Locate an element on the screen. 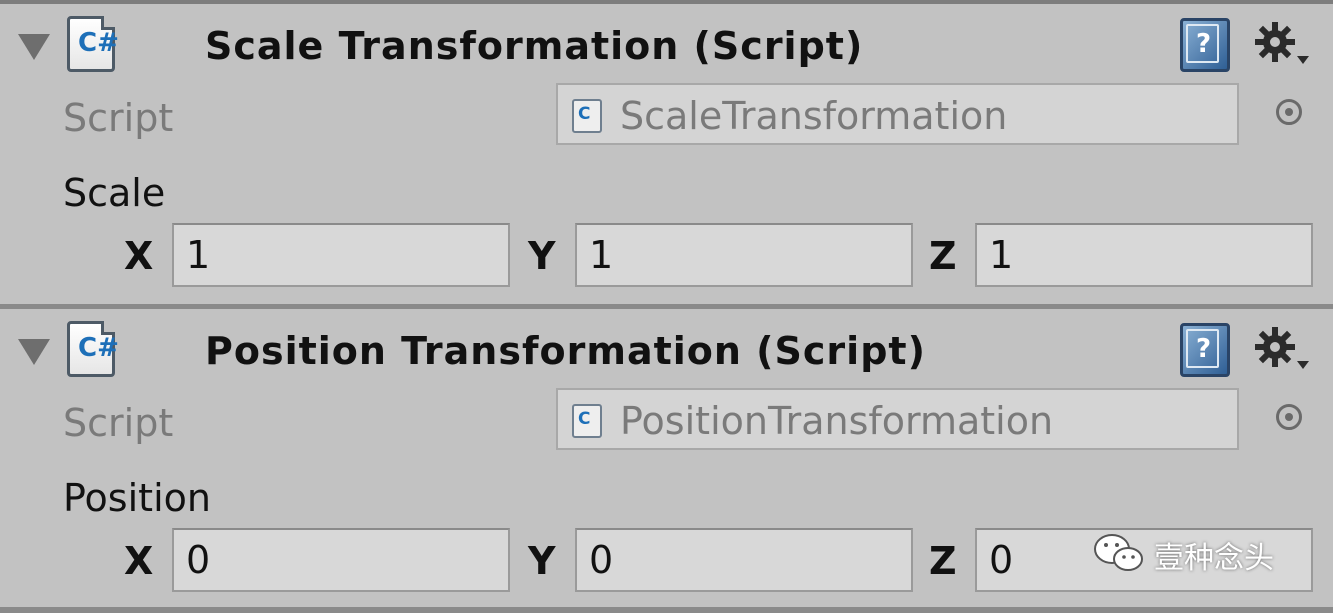  watermark-text: 壹种念头 is located at coordinates (1214, 558).